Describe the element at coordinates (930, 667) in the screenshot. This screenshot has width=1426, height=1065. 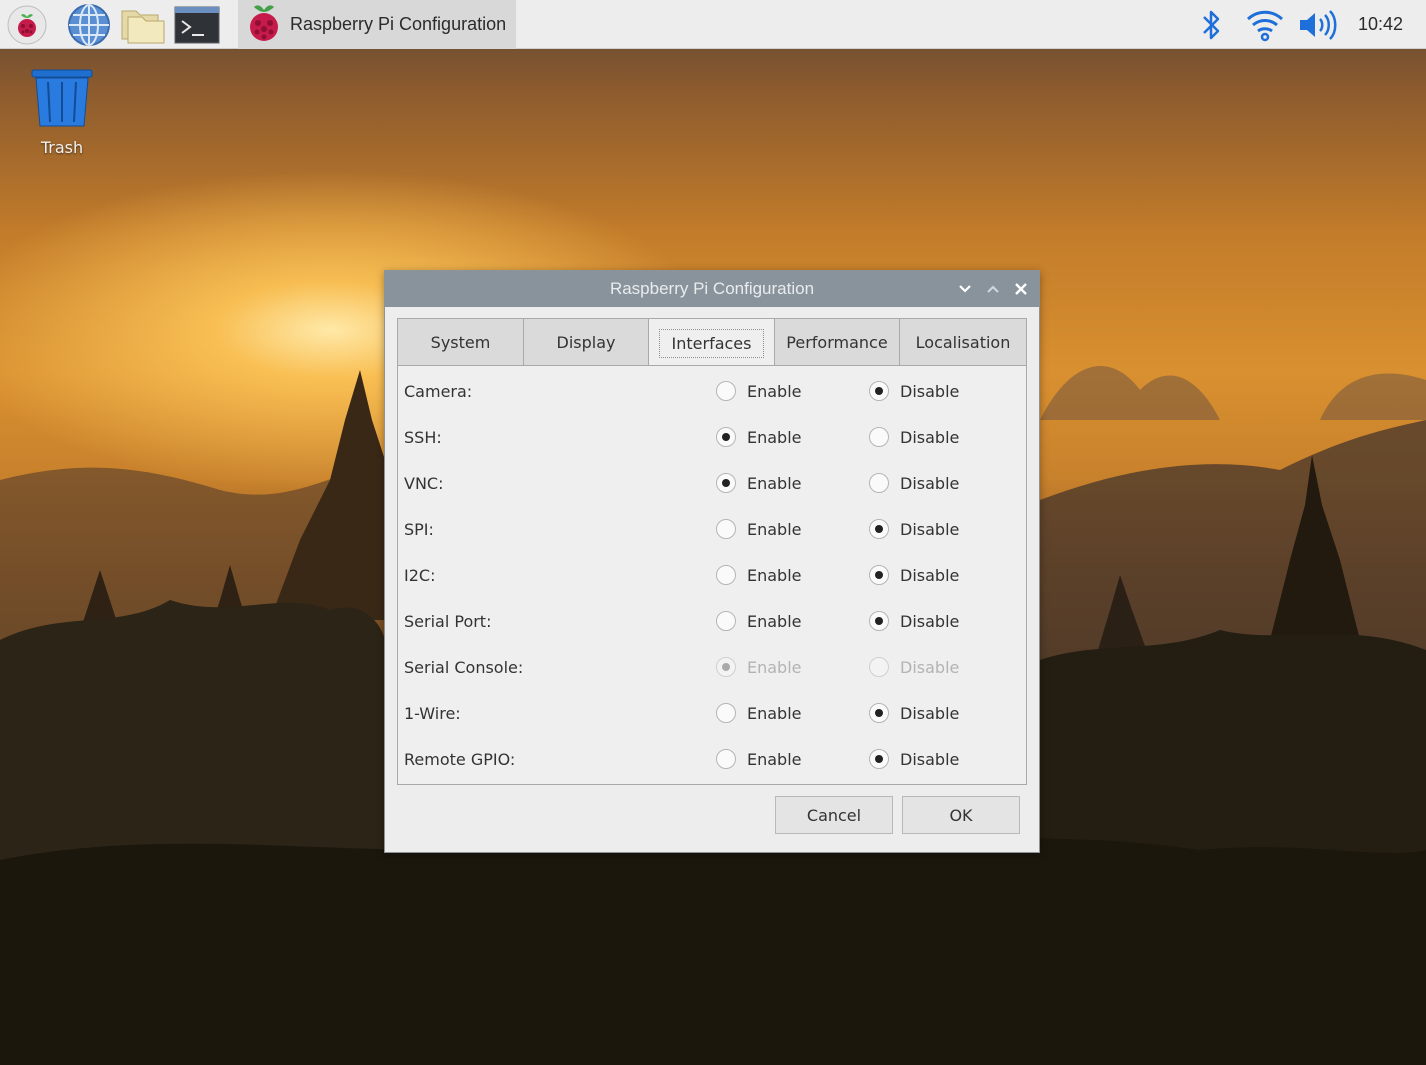
I see `serial-console-disable-label: Disable` at that location.